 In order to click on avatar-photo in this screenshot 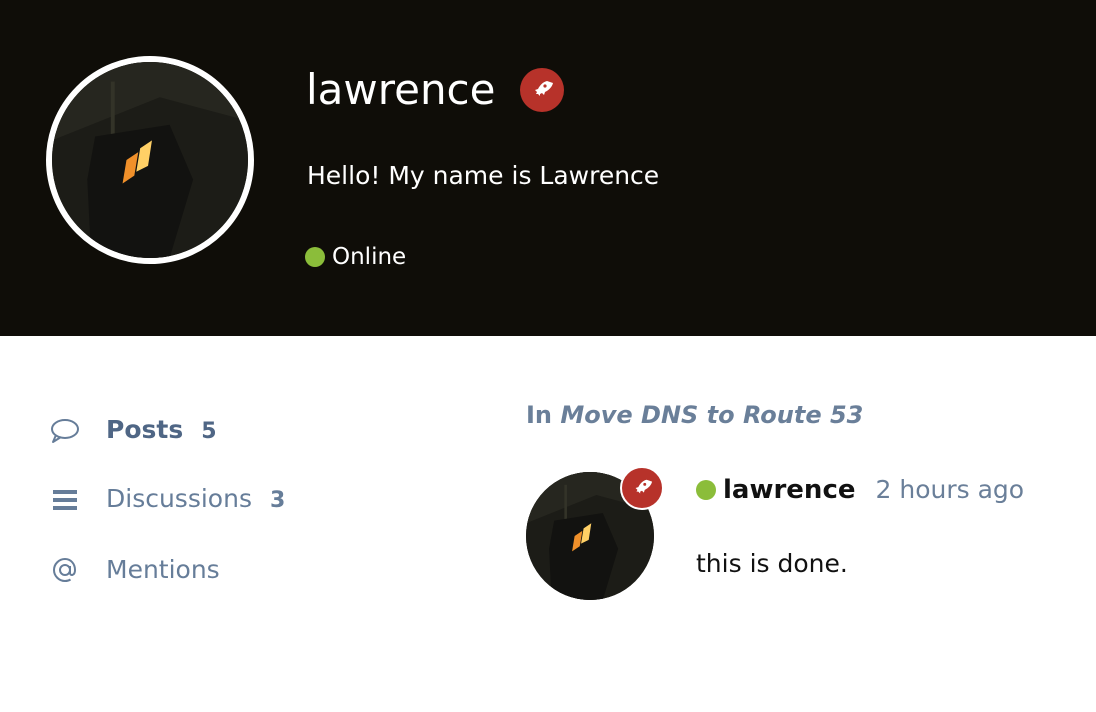, I will do `click(150, 160)`.